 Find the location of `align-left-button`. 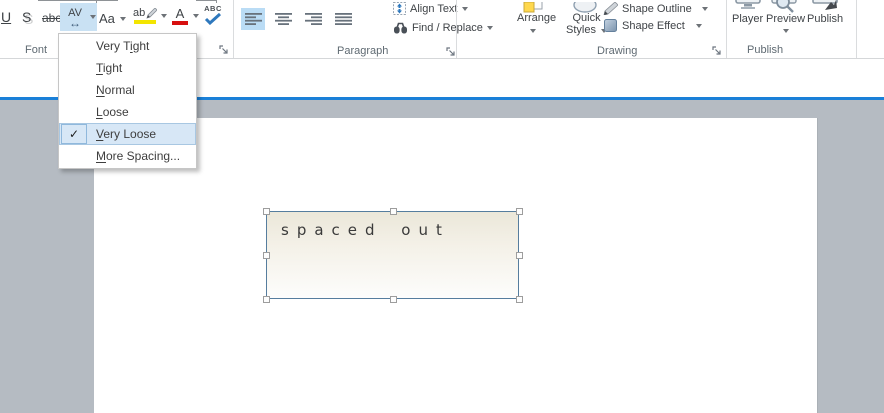

align-left-button is located at coordinates (253, 19).